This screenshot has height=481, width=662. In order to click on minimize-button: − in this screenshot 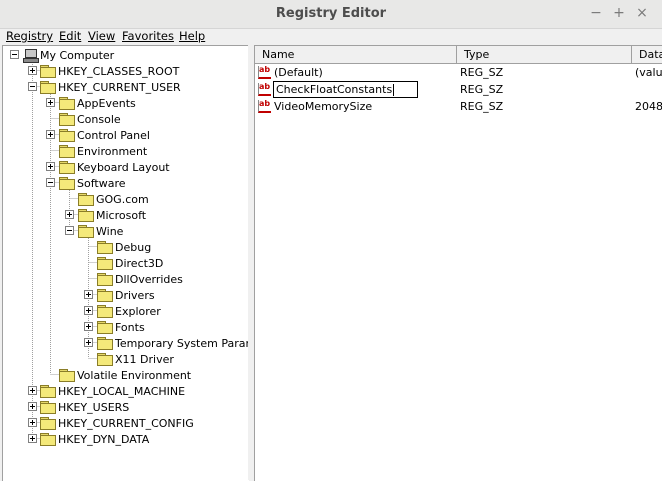, I will do `click(596, 13)`.